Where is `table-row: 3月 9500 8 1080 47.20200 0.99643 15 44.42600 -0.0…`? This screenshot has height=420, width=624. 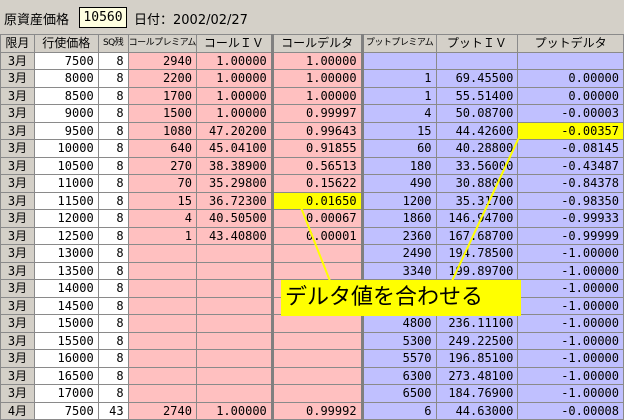
table-row: 3月 9500 8 1080 47.20200 0.99643 15 44.42600 -0.0… is located at coordinates (312, 130).